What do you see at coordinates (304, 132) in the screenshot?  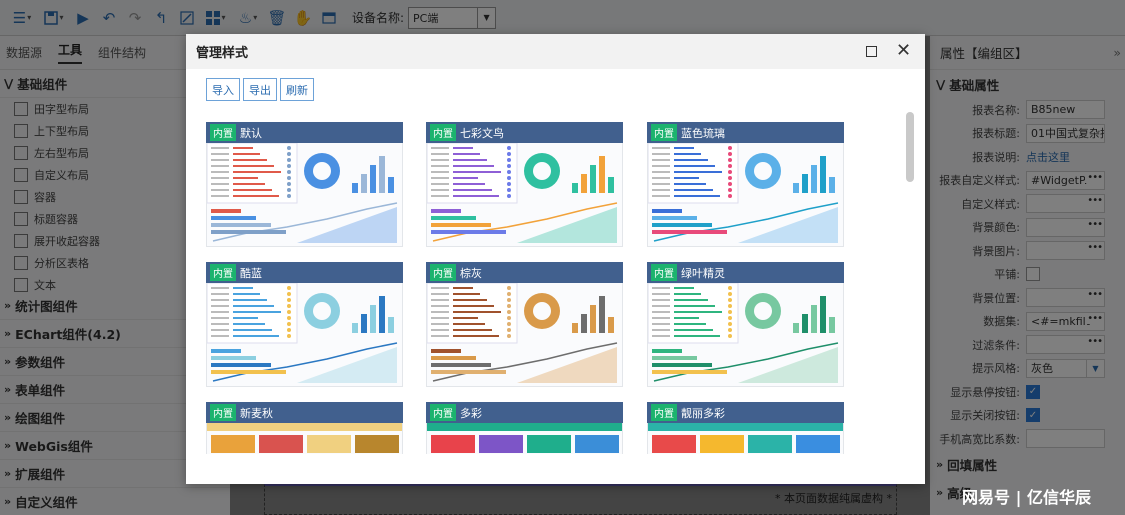 I see `style-card-header: 内置 默认` at bounding box center [304, 132].